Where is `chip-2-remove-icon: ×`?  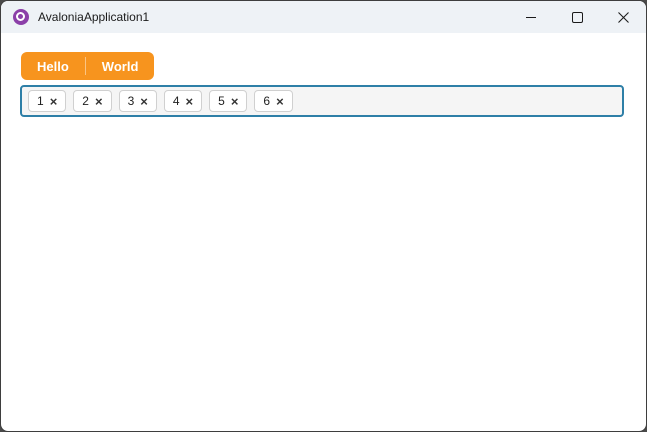 chip-2-remove-icon: × is located at coordinates (99, 101).